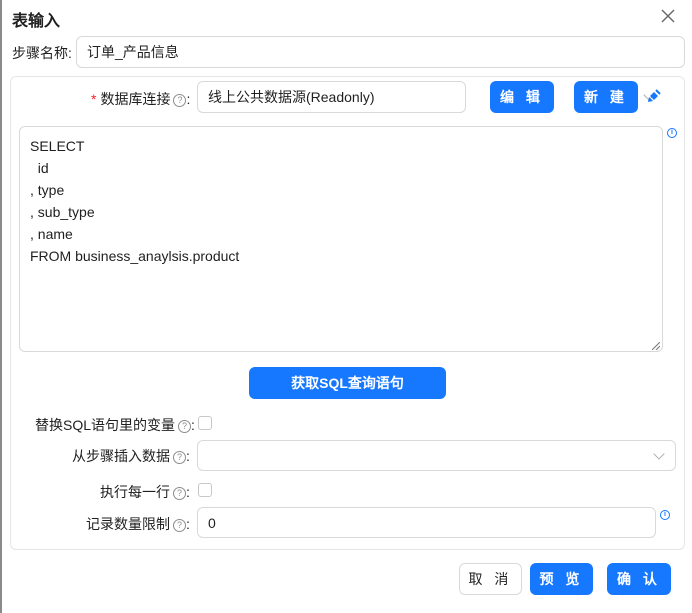 This screenshot has height=613, width=692. I want to click on preview-button: 预 览, so click(561, 579).